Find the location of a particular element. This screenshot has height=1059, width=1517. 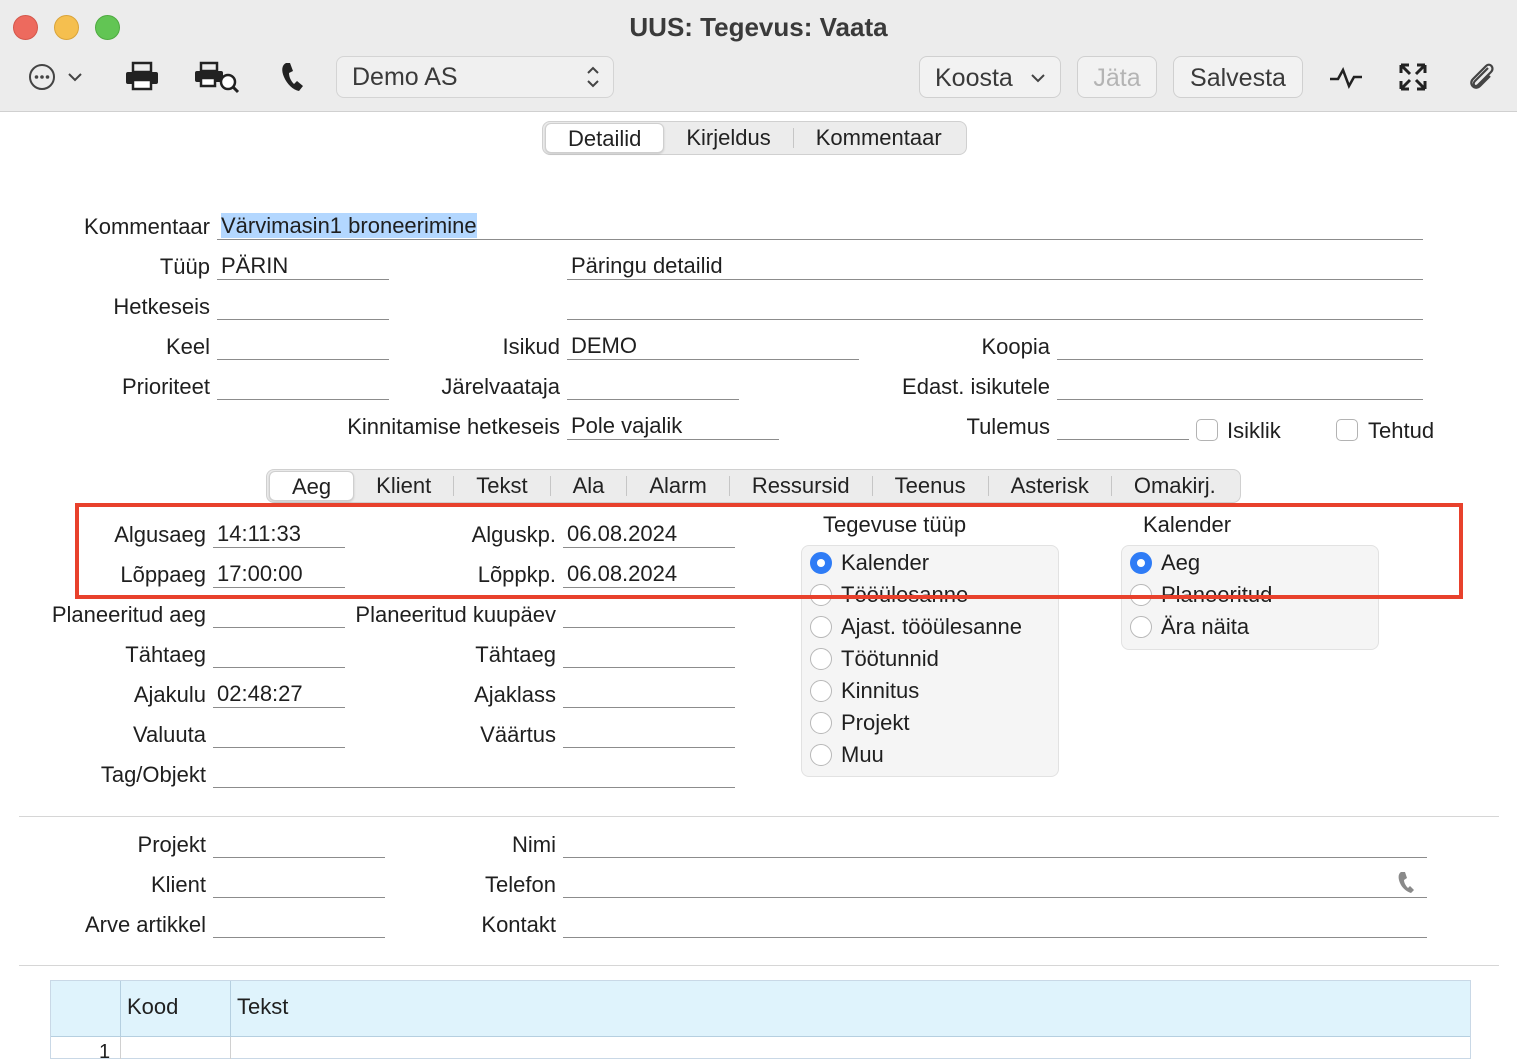

projekt-label: Projekt is located at coordinates (171, 844).